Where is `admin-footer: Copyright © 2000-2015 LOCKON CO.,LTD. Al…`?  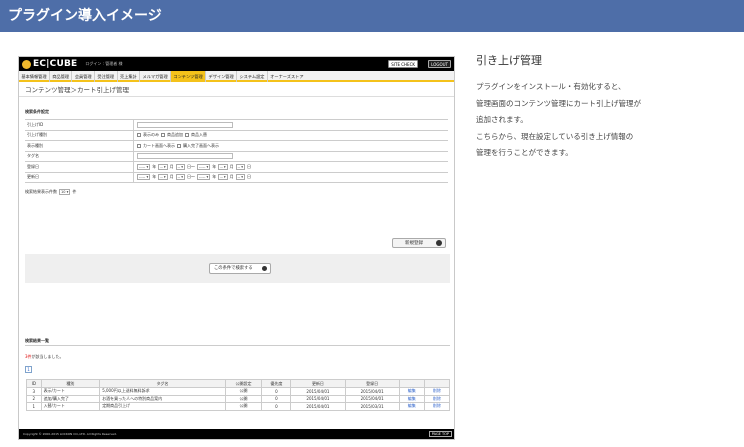 admin-footer: Copyright © 2000-2015 LOCKON CO.,LTD. Al… is located at coordinates (236, 434).